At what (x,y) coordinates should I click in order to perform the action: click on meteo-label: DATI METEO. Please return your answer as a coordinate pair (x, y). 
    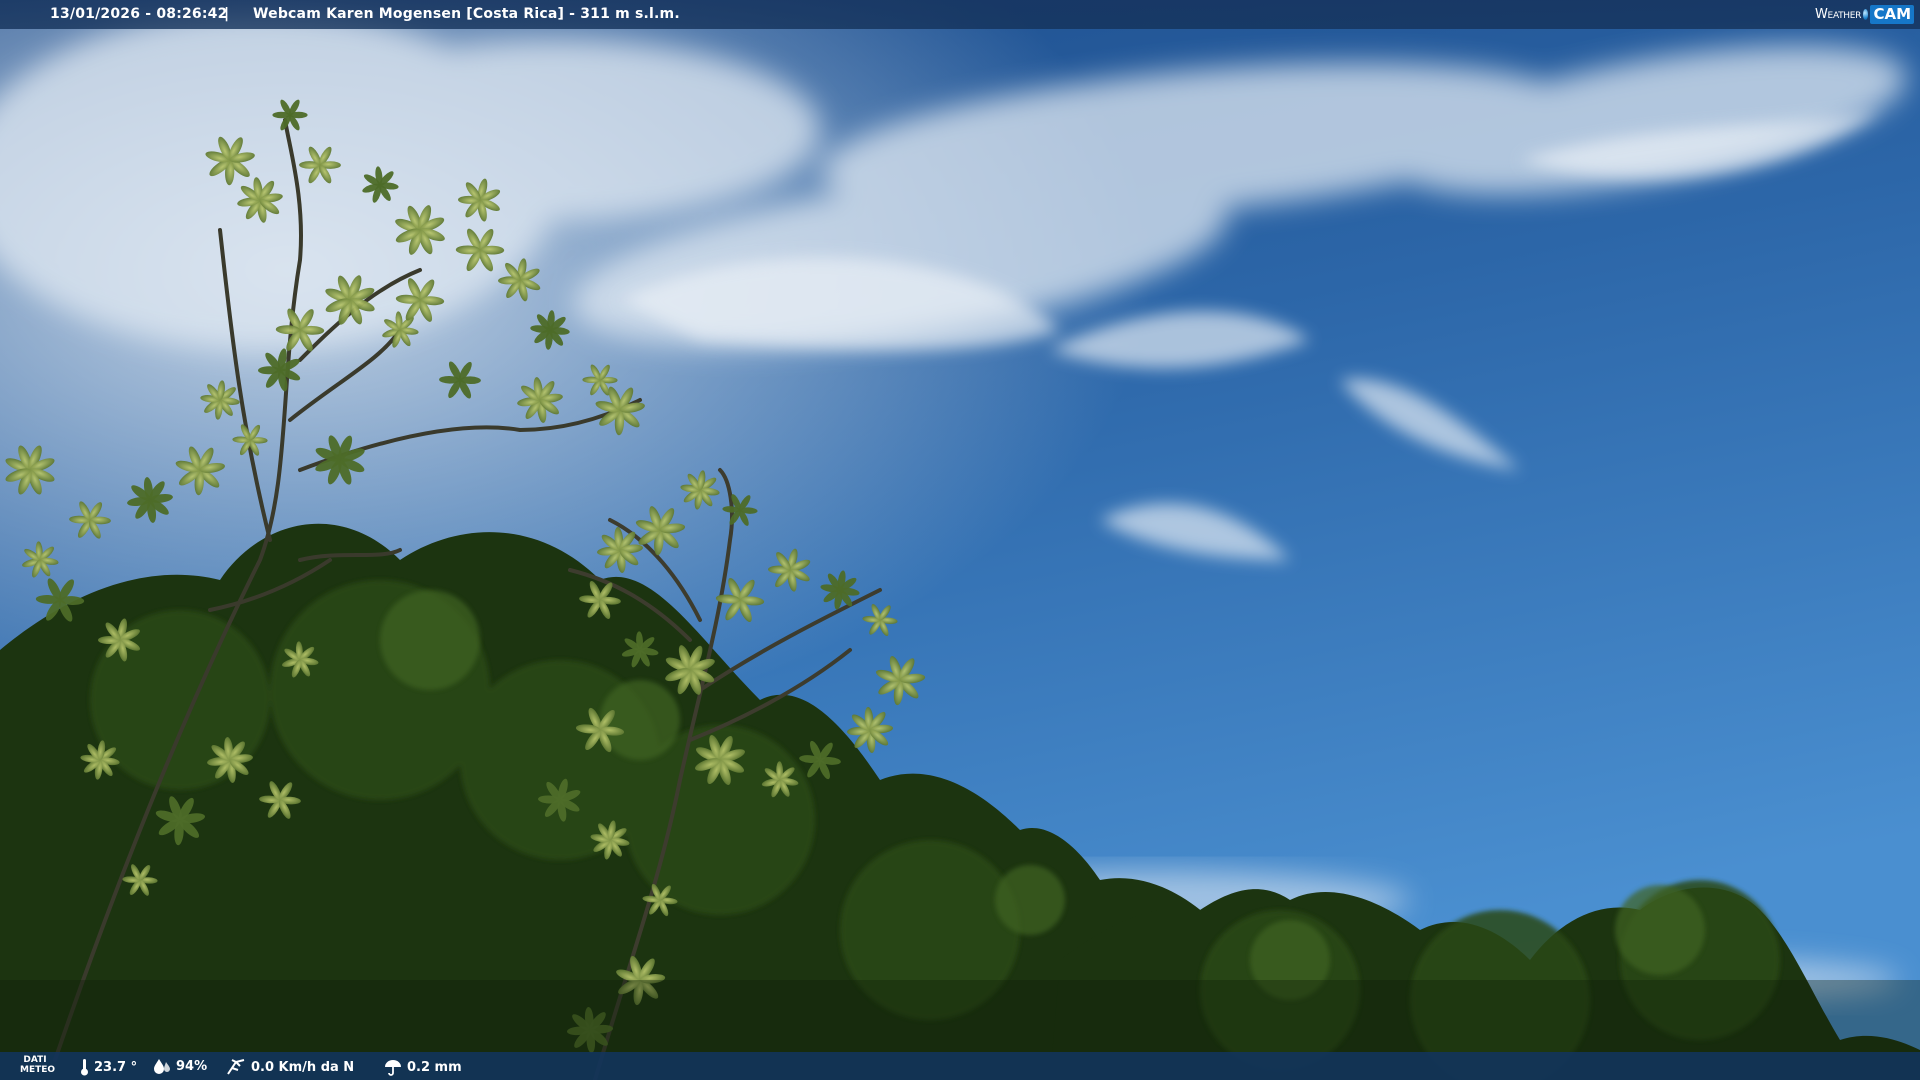
    Looking at the image, I should click on (38, 1065).